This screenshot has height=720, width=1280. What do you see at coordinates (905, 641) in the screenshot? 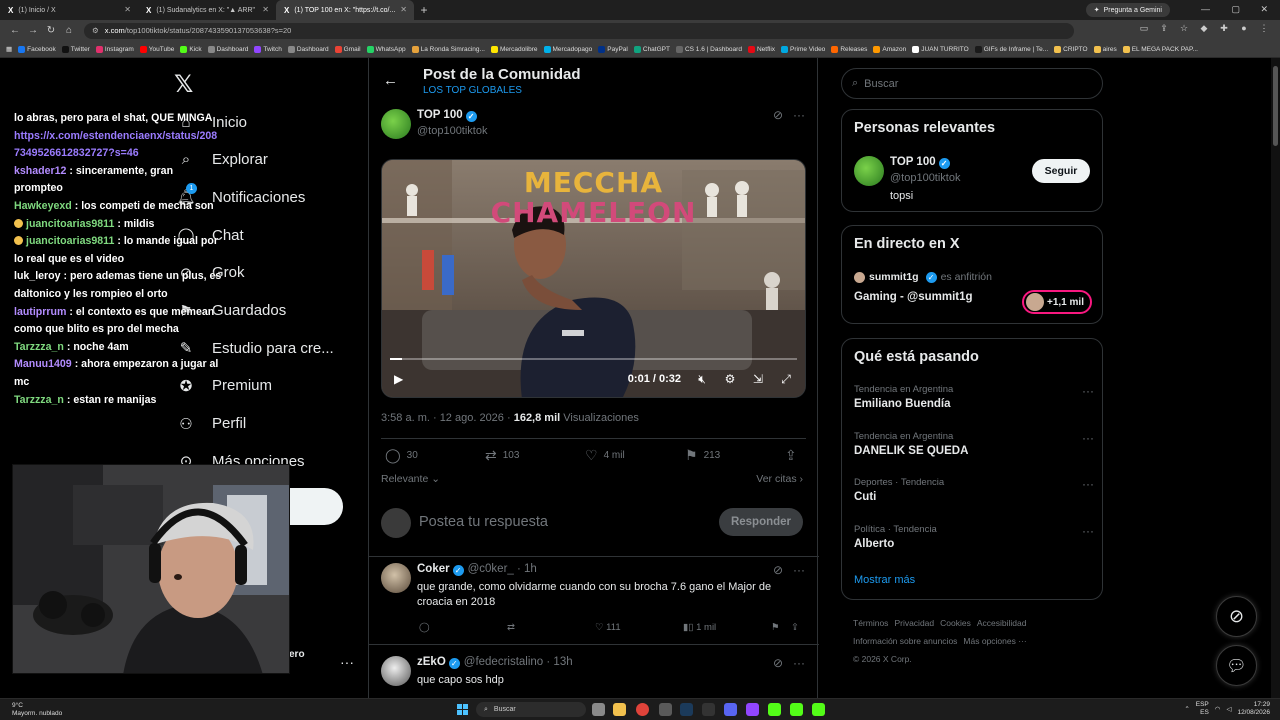
I see `footer-link: Información sobre anuncios` at bounding box center [905, 641].